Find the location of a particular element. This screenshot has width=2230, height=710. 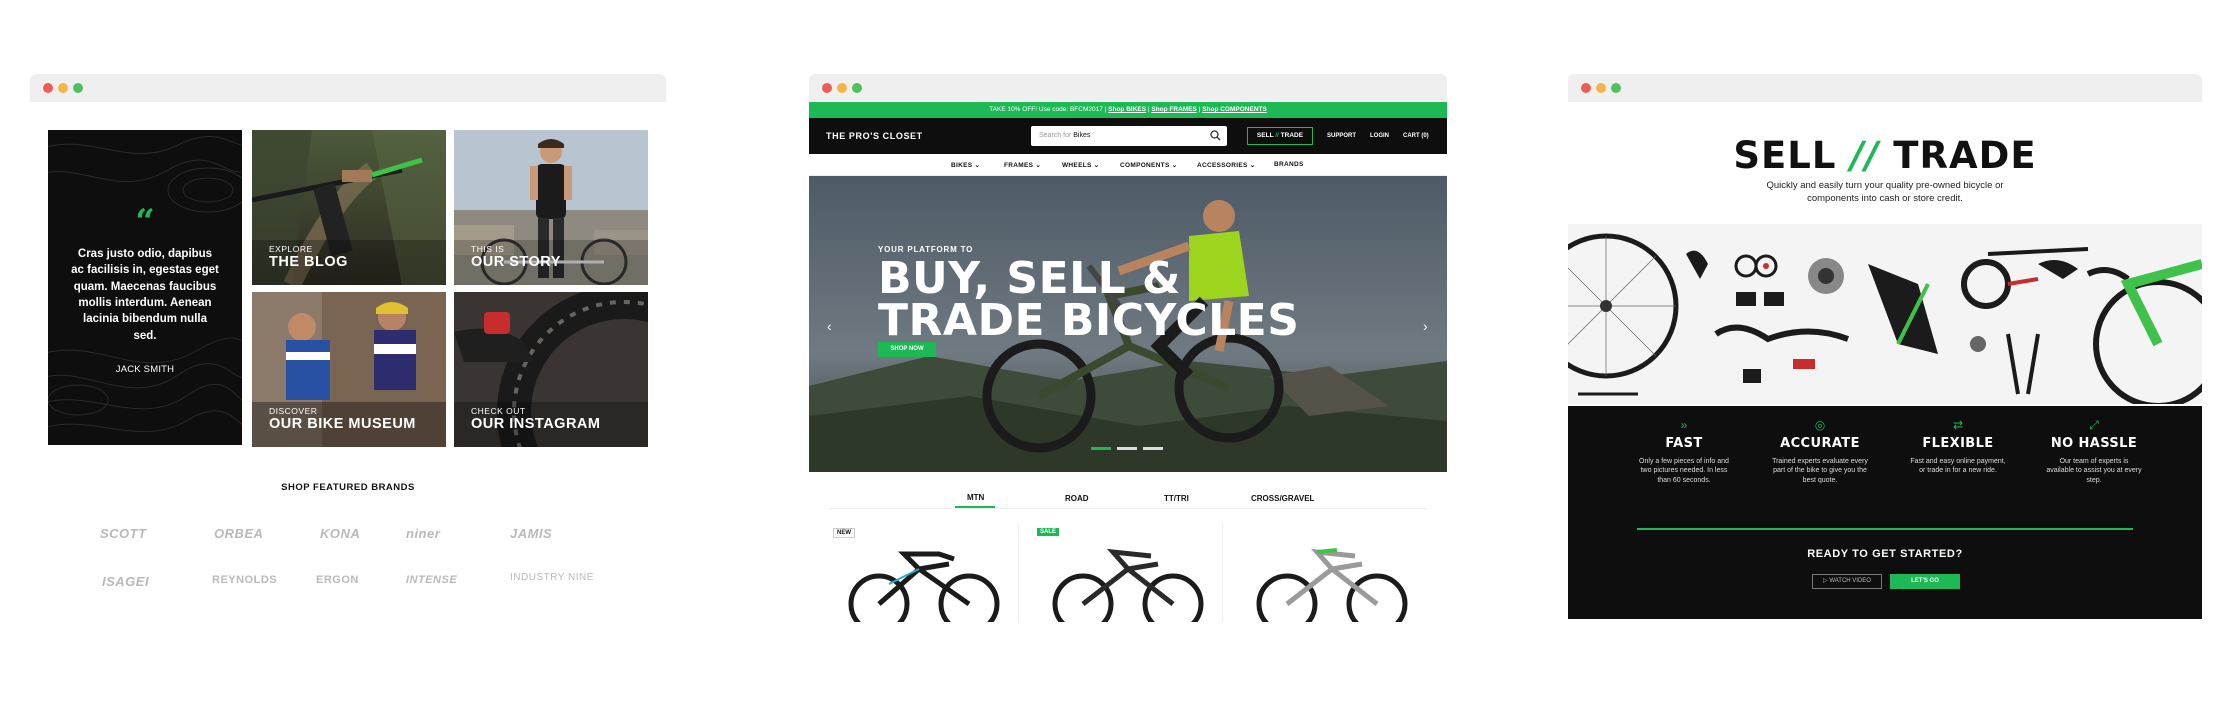

product-card: SALE is located at coordinates (1128, 573).